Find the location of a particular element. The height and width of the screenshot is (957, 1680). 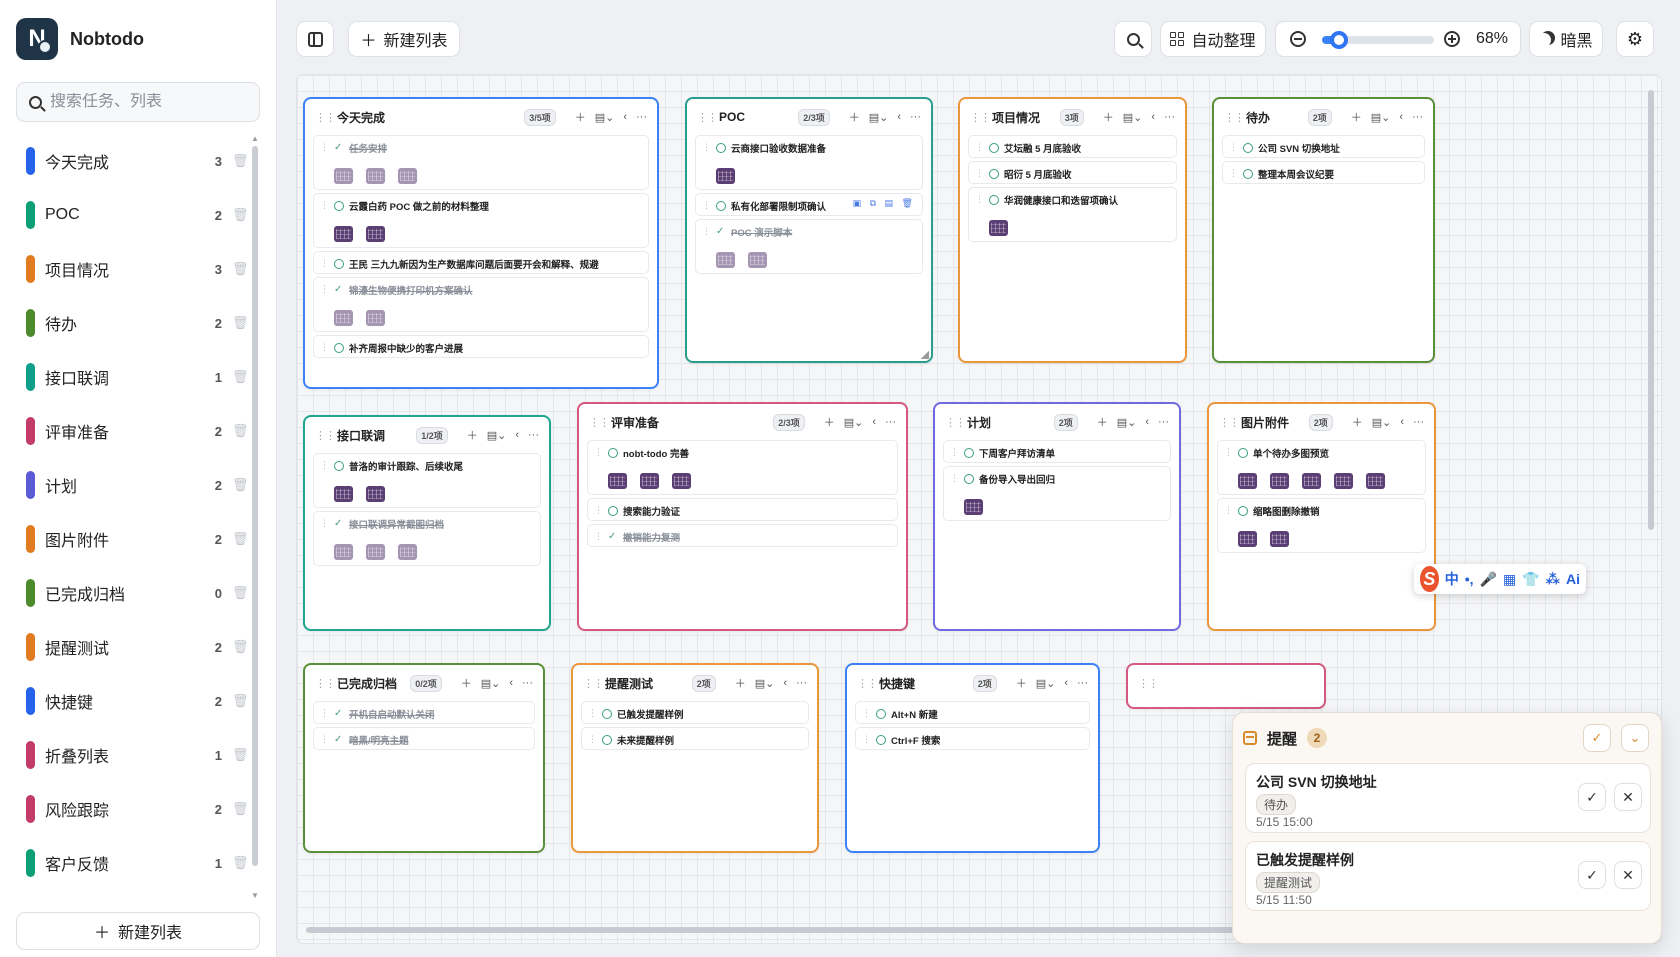

task-item: ⋮ 云霞白药 POC 做之前的材料整理 is located at coordinates (481, 220).